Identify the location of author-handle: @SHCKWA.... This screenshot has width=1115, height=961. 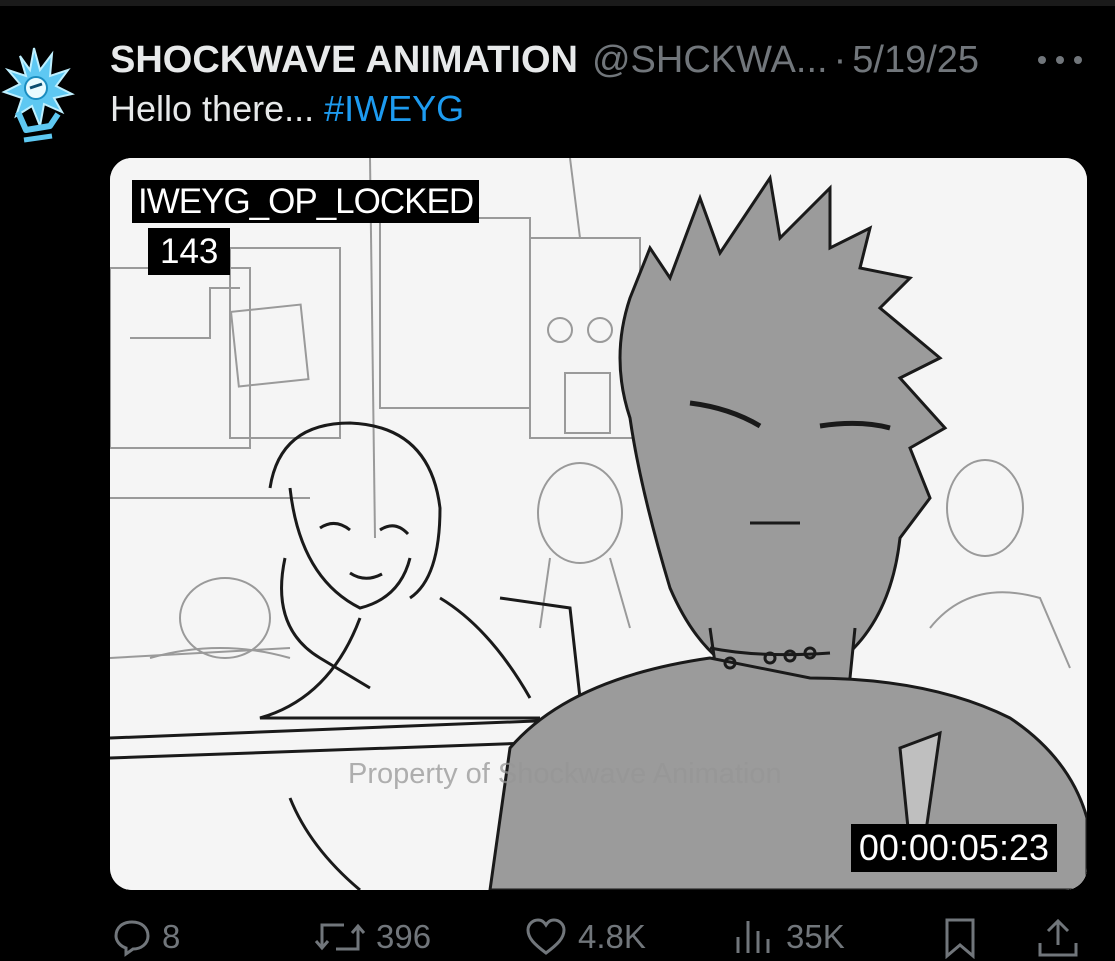
(710, 60).